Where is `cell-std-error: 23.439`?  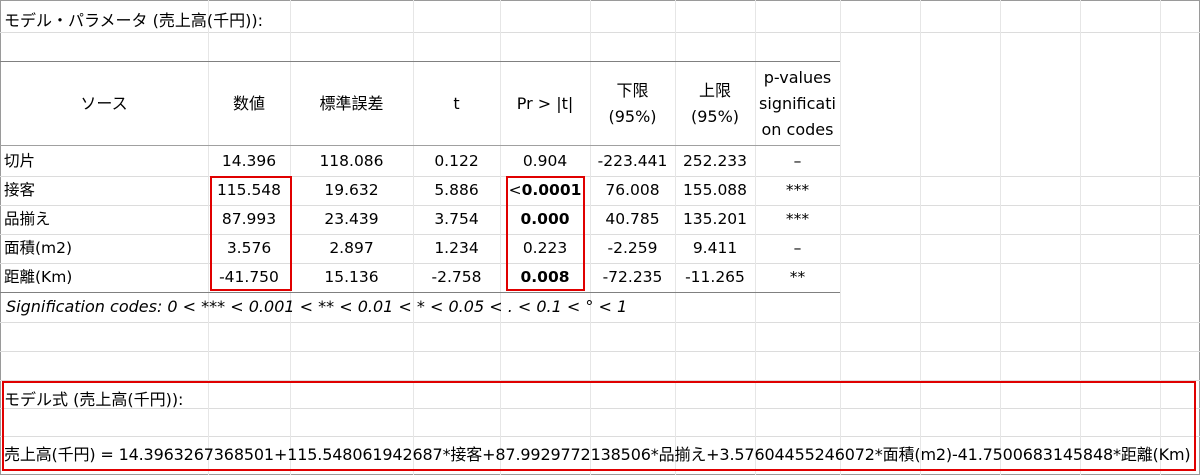
cell-std-error: 23.439 is located at coordinates (351, 219).